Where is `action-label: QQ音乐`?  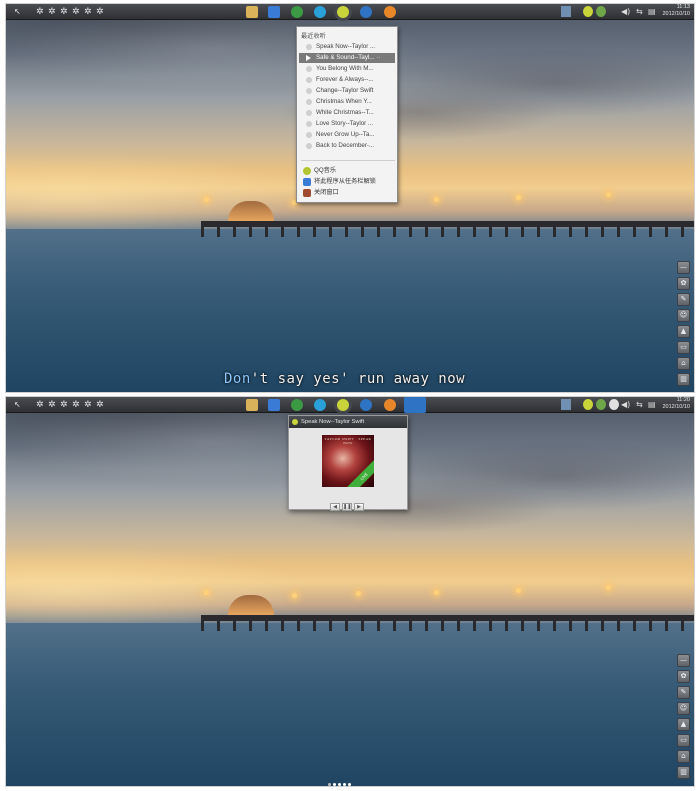
action-label: QQ音乐 is located at coordinates (325, 170).